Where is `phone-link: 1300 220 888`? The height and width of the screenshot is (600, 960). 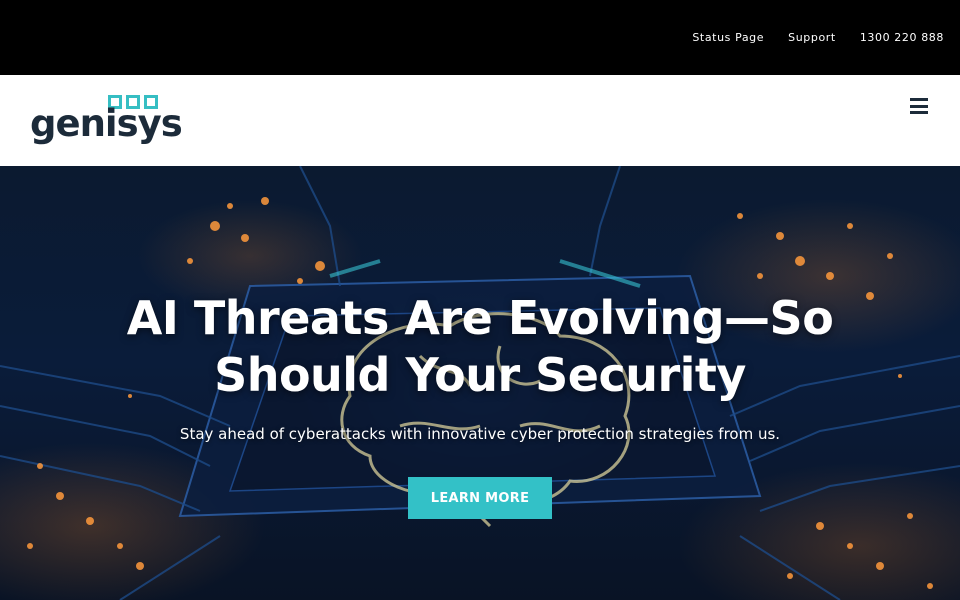
phone-link: 1300 220 888 is located at coordinates (902, 37).